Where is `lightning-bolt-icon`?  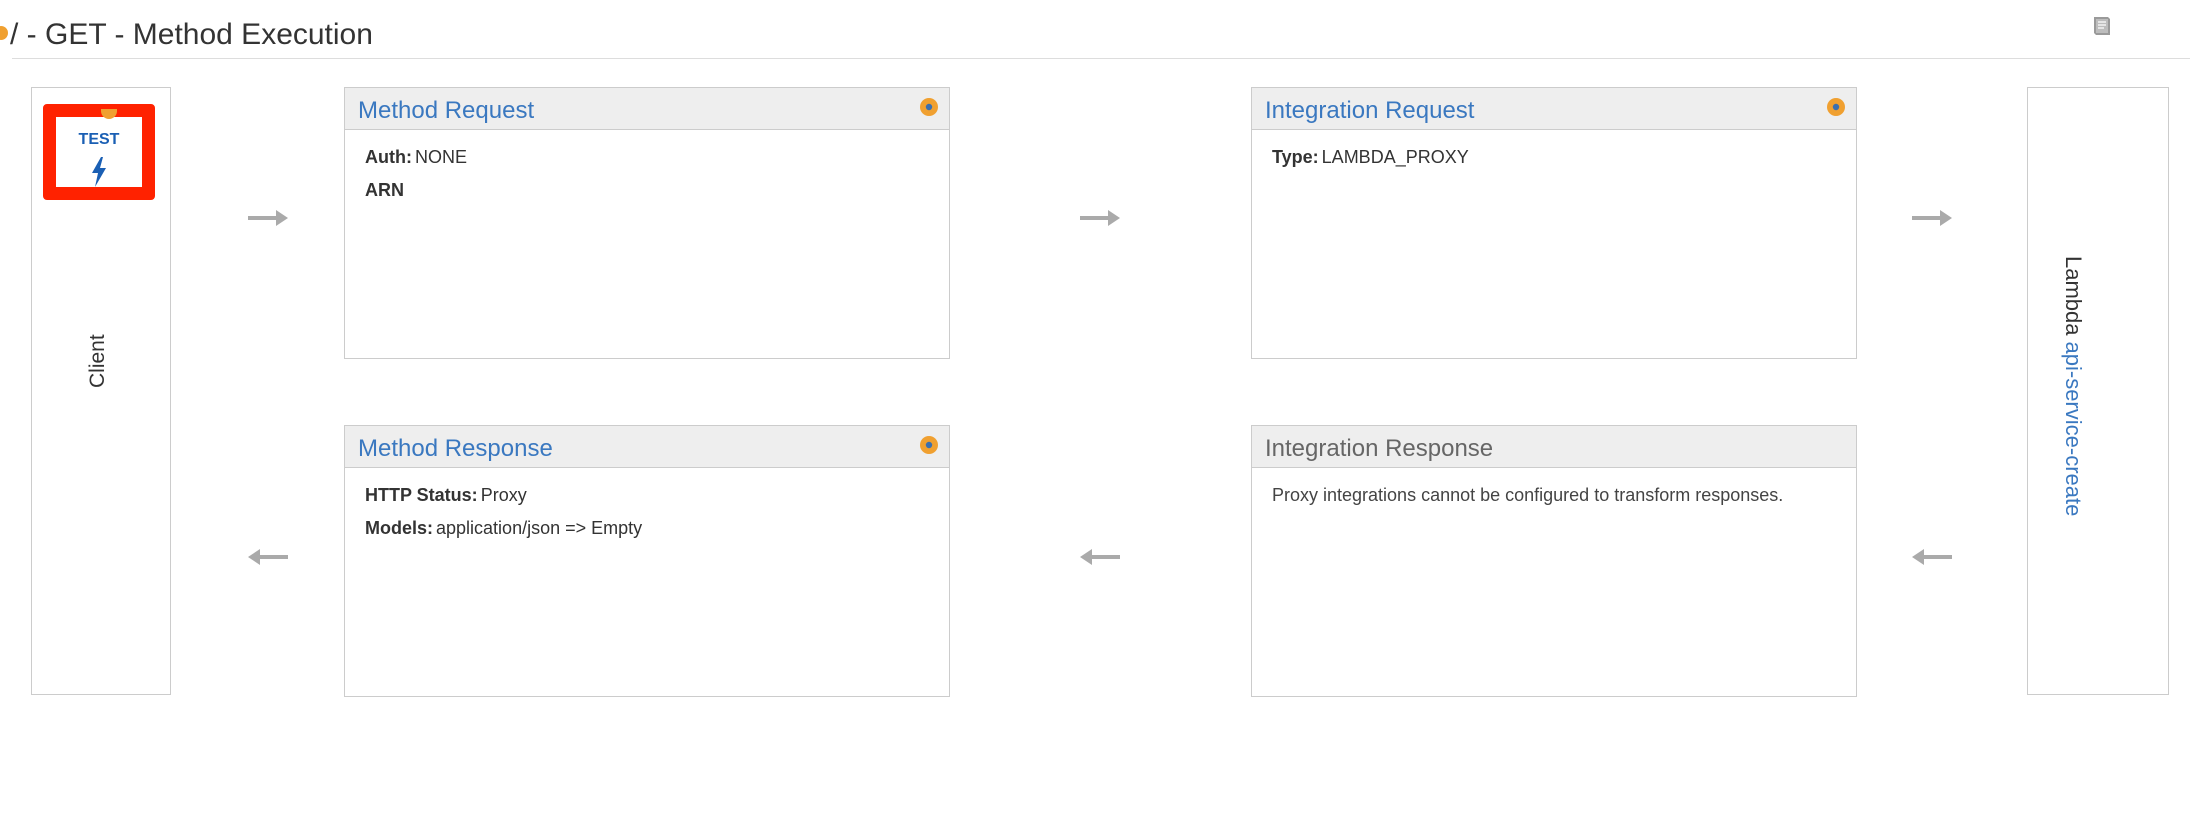
lightning-bolt-icon is located at coordinates (99, 172).